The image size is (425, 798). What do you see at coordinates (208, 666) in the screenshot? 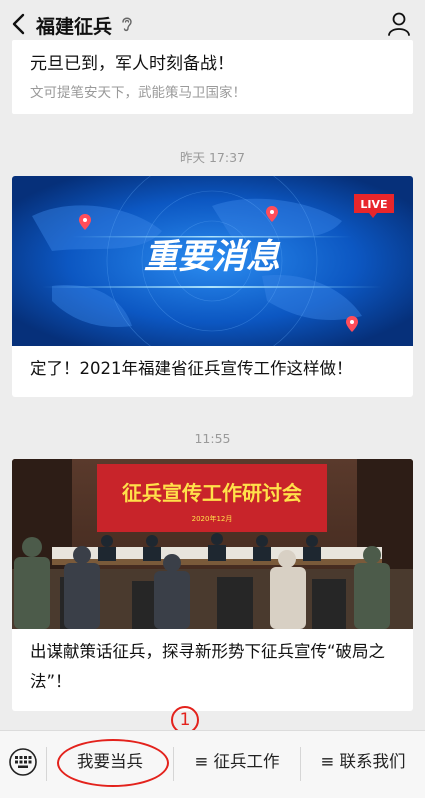
I see `article-title: 出谋献策话征兵，探寻新形势下征兵宣传“破局之法”！` at bounding box center [208, 666].